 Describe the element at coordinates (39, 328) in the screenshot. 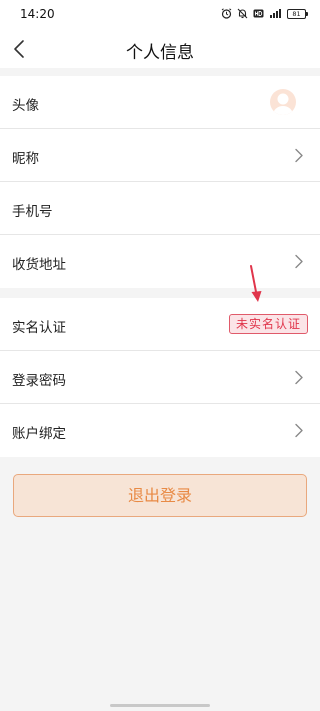

I see `row-real-name-verification-label: 实名认证` at that location.